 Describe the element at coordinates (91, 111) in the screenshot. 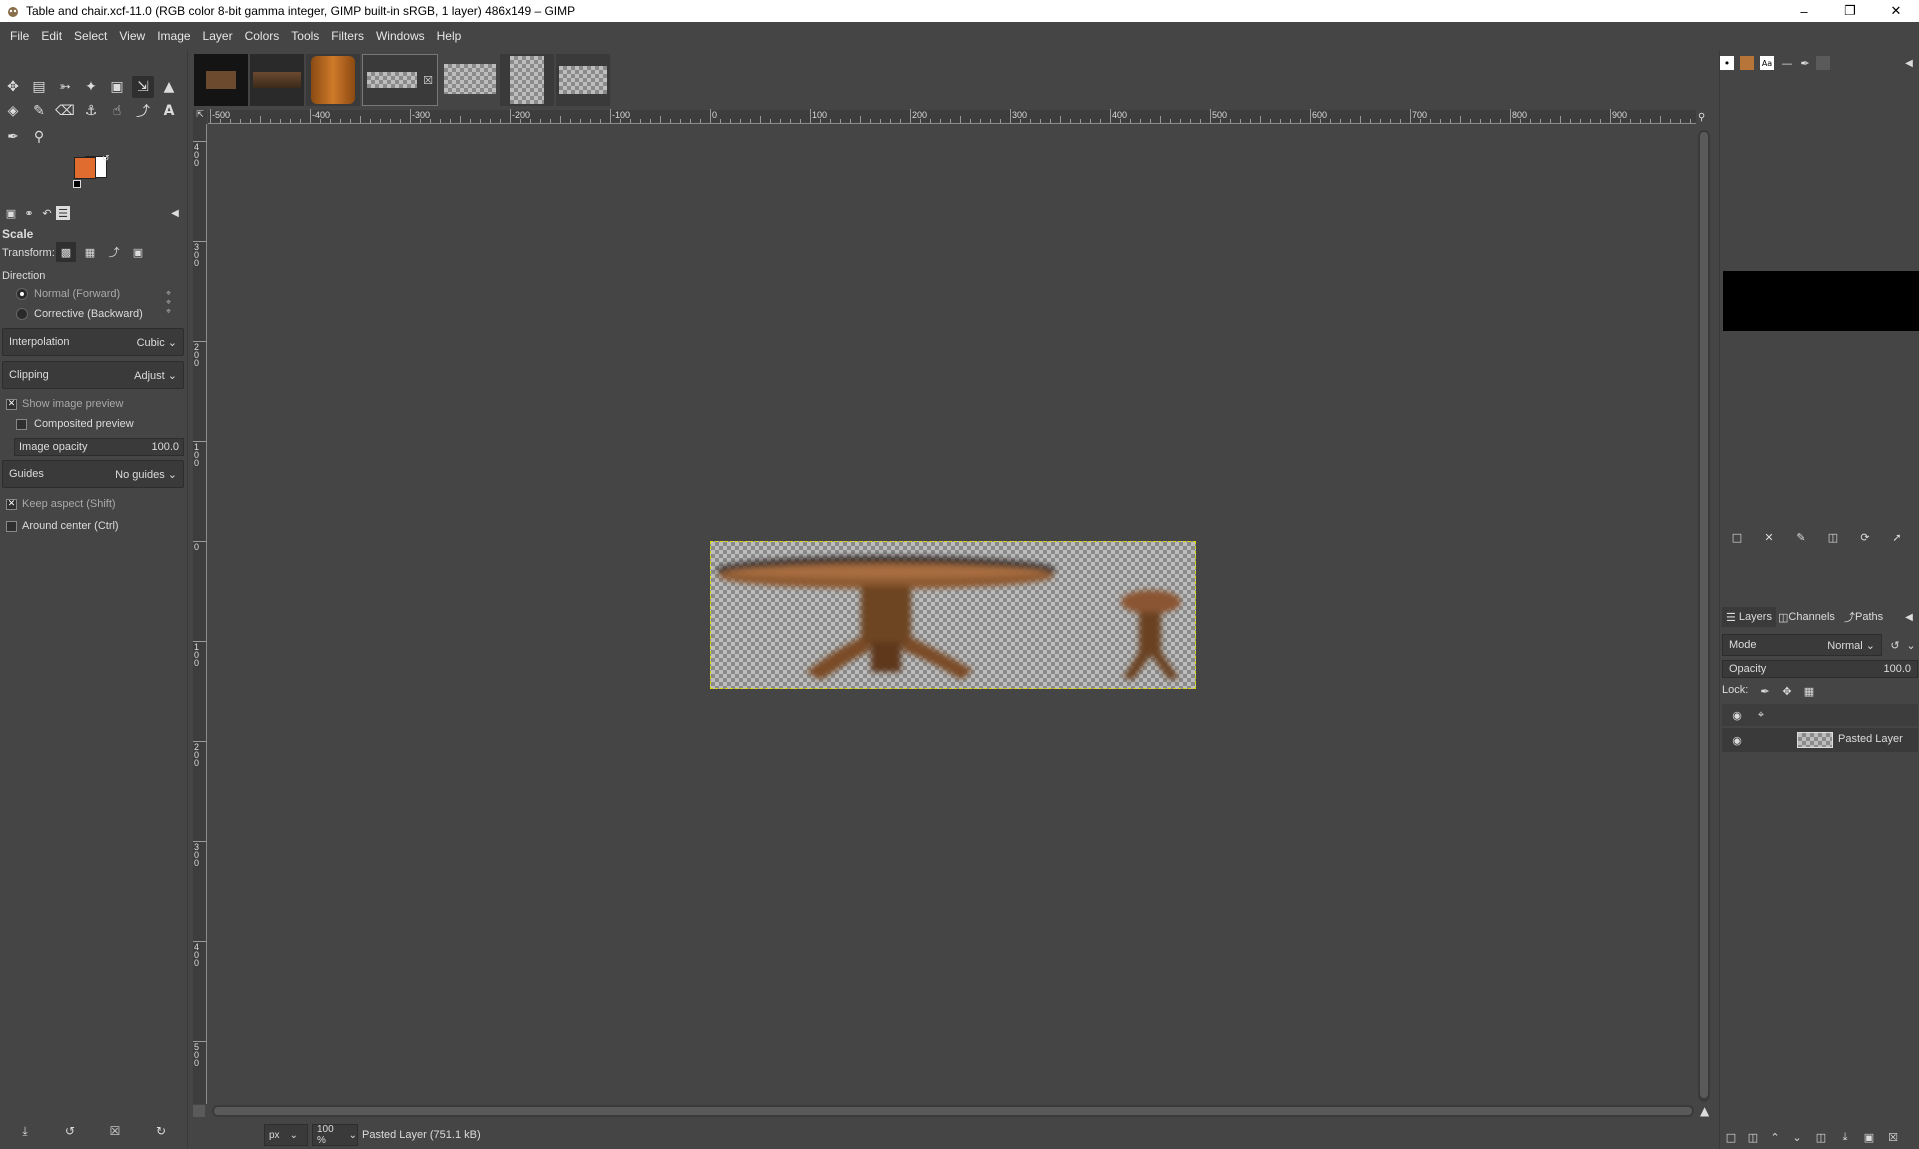

I see `clone-tool-icon: ⚓` at that location.